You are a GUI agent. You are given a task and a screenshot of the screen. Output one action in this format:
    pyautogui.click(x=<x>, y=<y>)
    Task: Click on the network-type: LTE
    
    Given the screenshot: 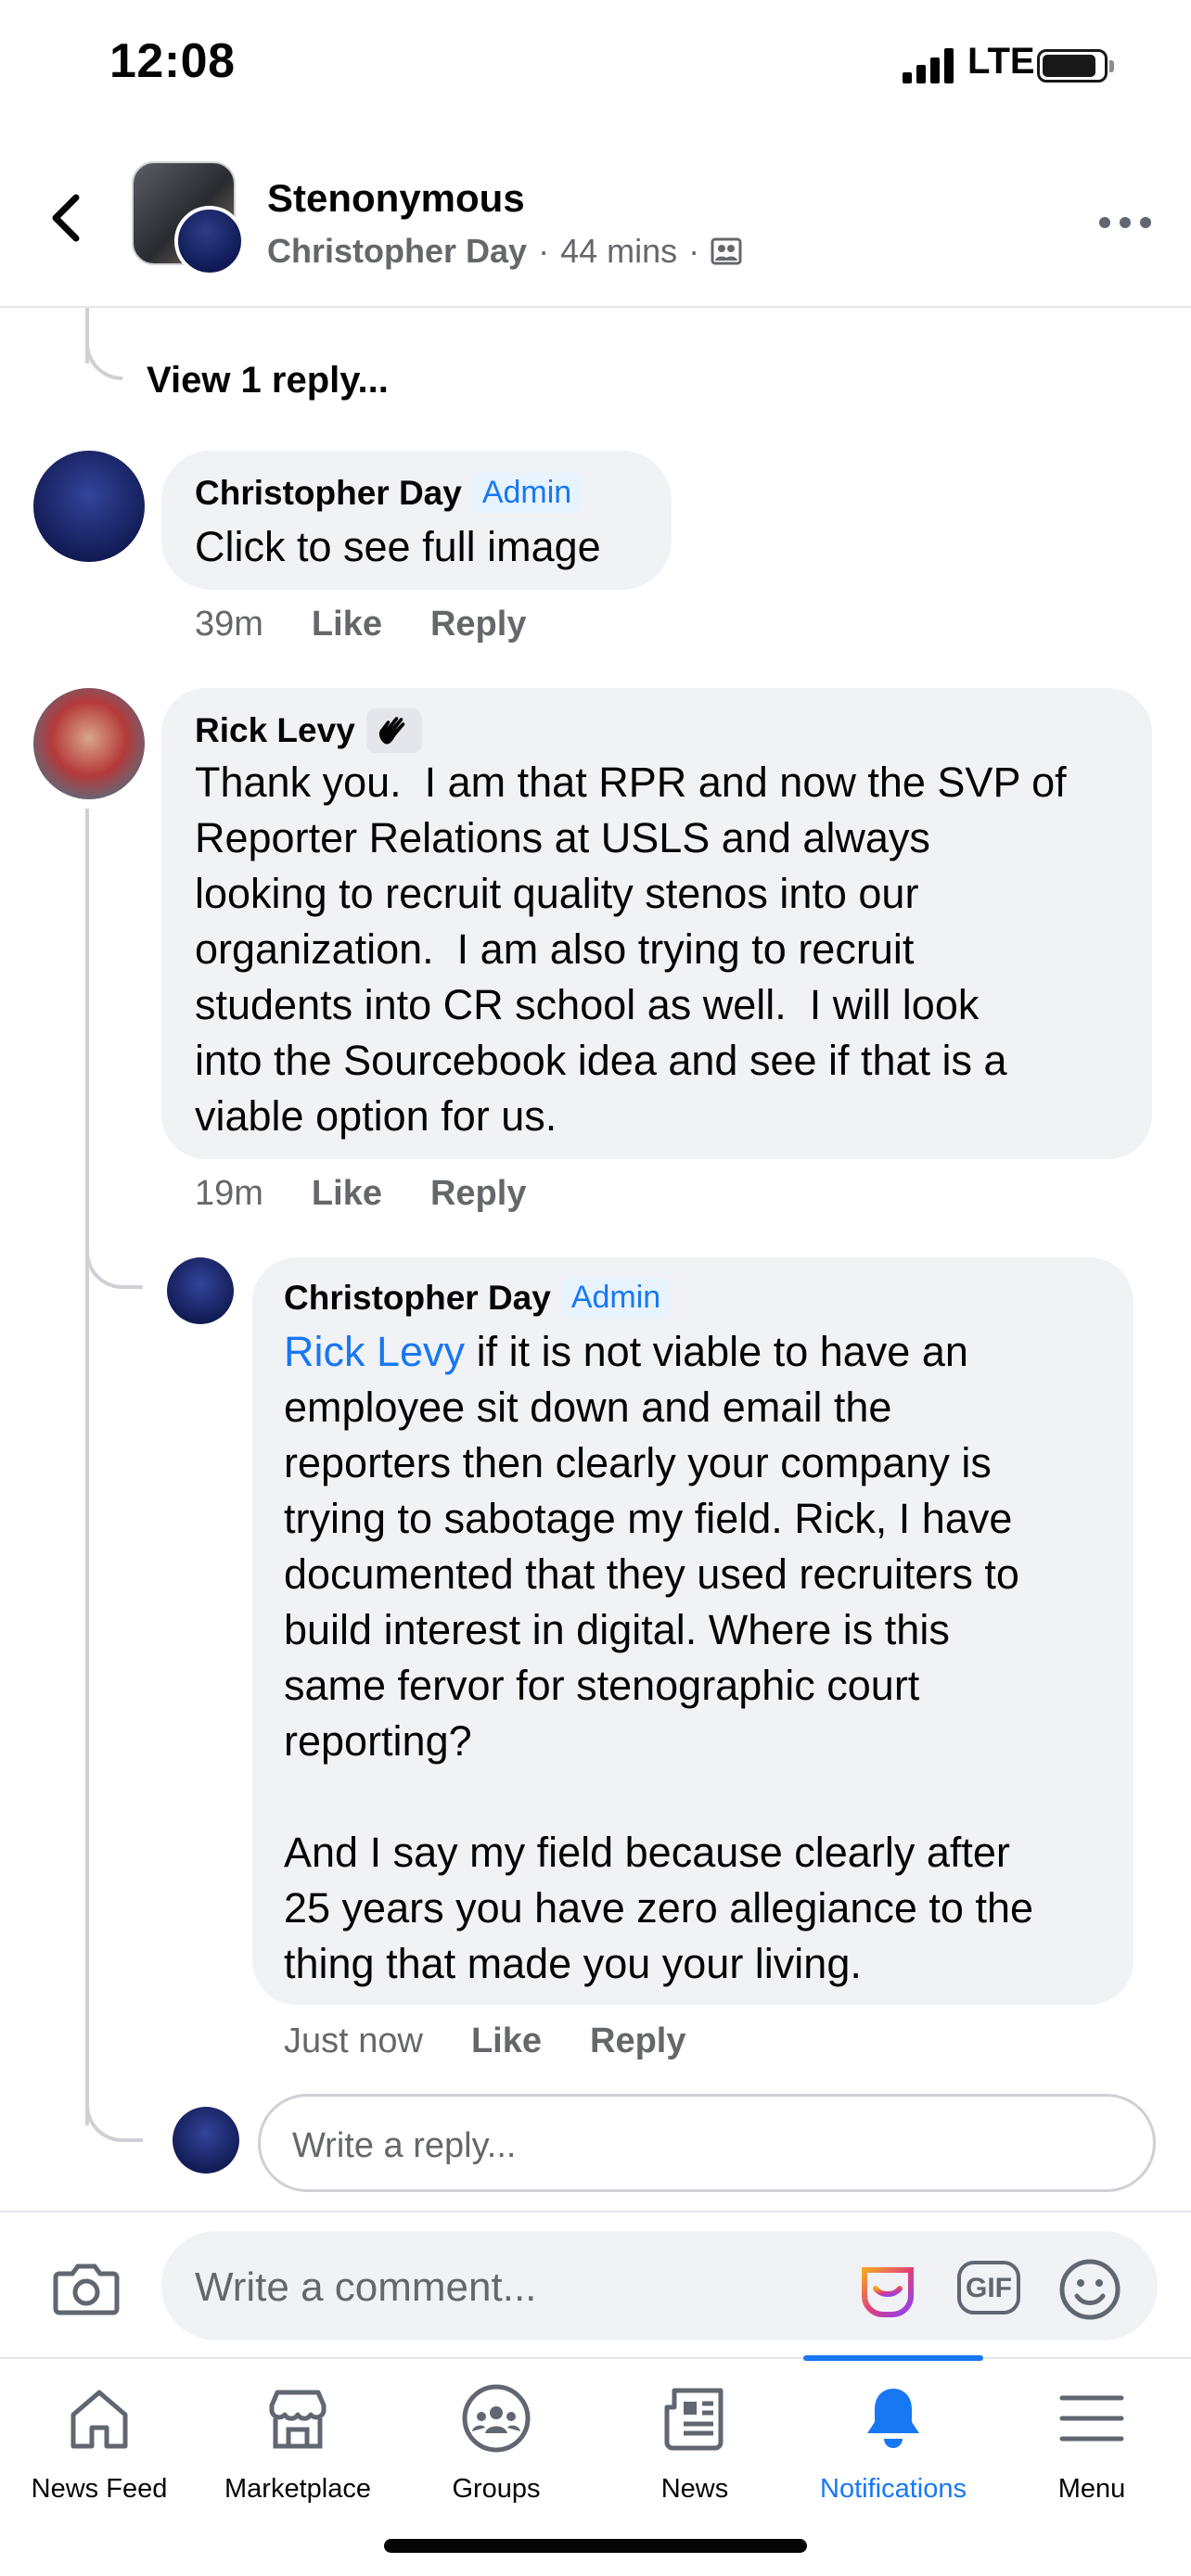 What is the action you would take?
    pyautogui.click(x=1001, y=61)
    